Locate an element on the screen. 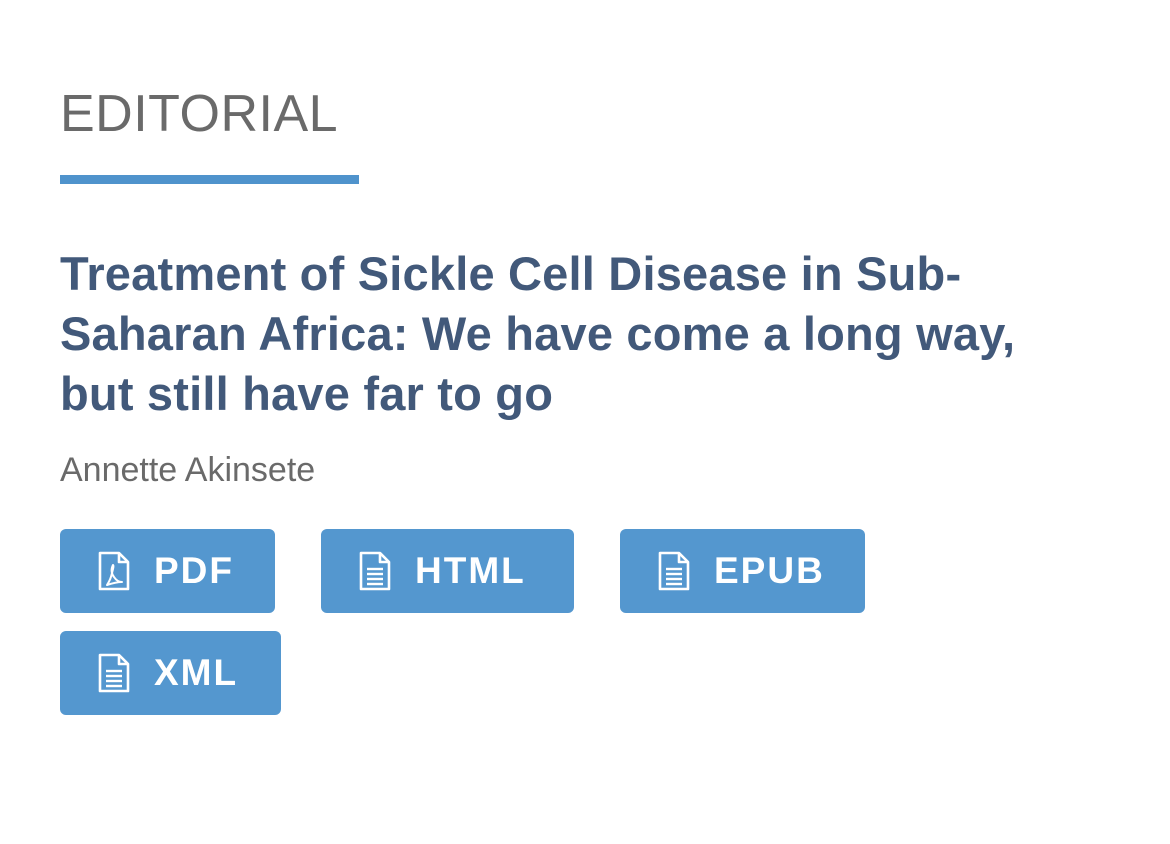 The height and width of the screenshot is (844, 1170). download-epub-button: EPUB is located at coordinates (742, 571).